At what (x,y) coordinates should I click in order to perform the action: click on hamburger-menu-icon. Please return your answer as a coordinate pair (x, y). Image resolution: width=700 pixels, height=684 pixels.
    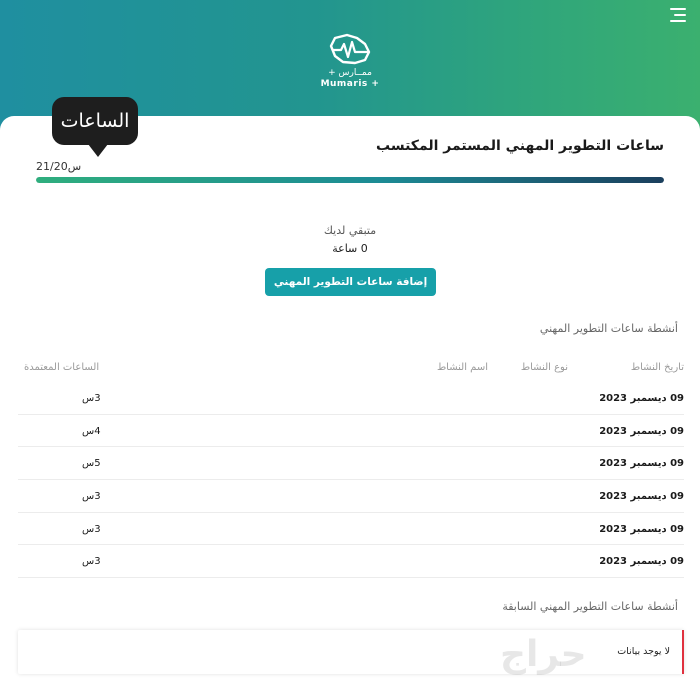
    Looking at the image, I should click on (676, 15).